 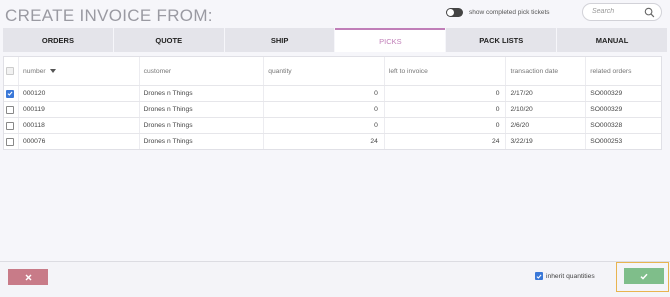 I want to click on checkmark-icon, so click(x=644, y=276).